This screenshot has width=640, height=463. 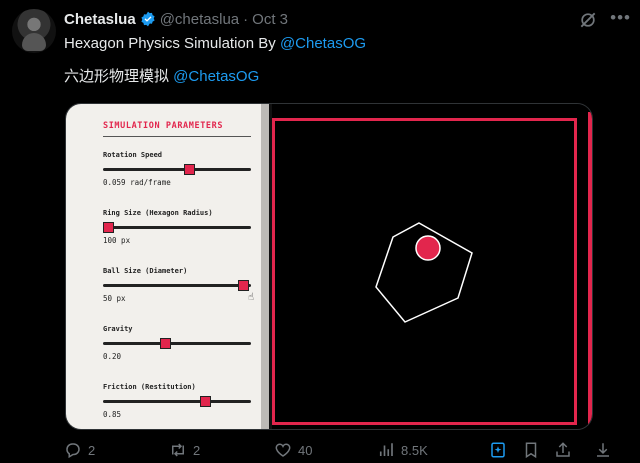 I want to click on reply-button: 2, so click(x=79, y=450).